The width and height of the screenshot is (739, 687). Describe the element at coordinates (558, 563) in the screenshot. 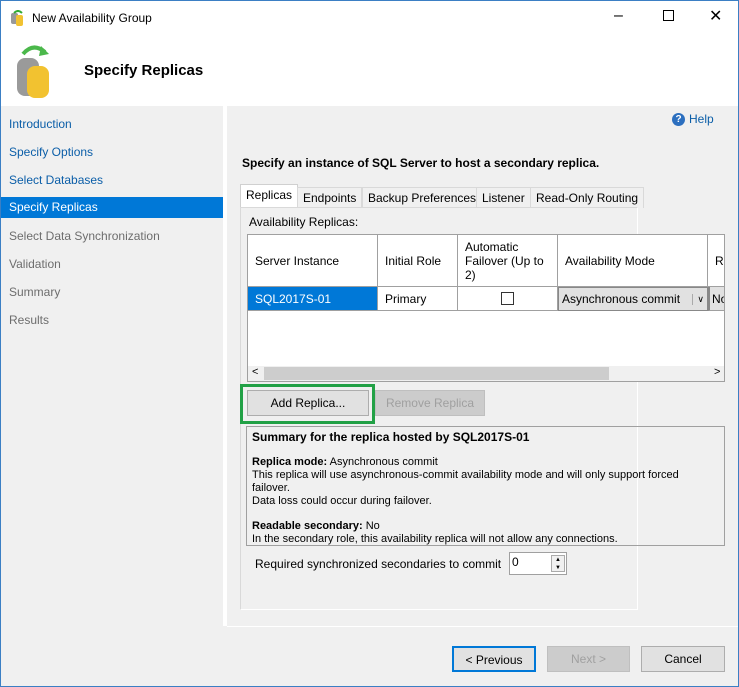

I see `spinner-arrows-icon: ▲ ▼` at that location.